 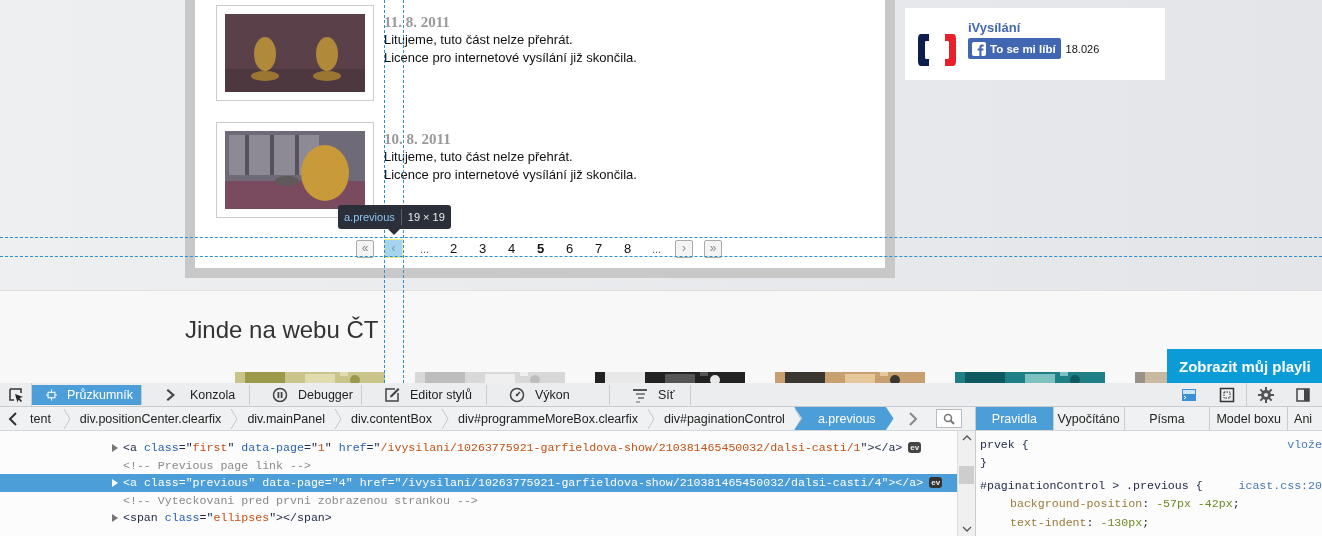 What do you see at coordinates (912, 418) in the screenshot?
I see `chevron-right-icon` at bounding box center [912, 418].